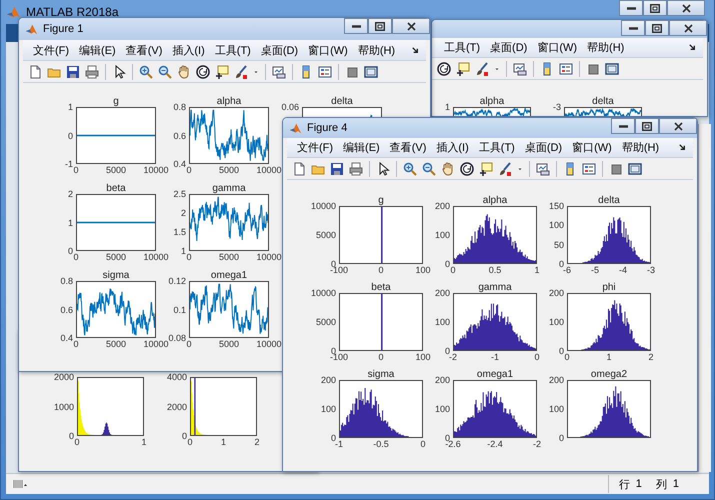 Image resolution: width=715 pixels, height=500 pixels. I want to click on close-icon, so click(678, 126).